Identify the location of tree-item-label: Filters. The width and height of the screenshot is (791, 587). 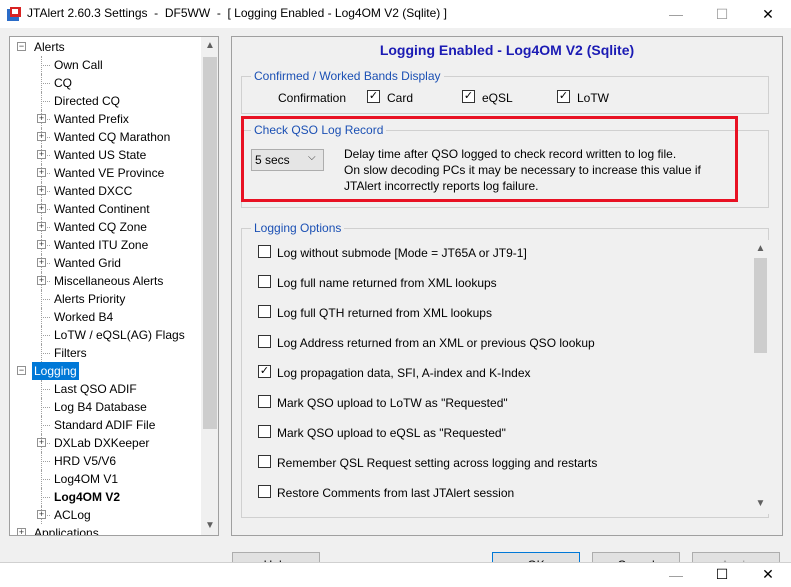
(70, 353).